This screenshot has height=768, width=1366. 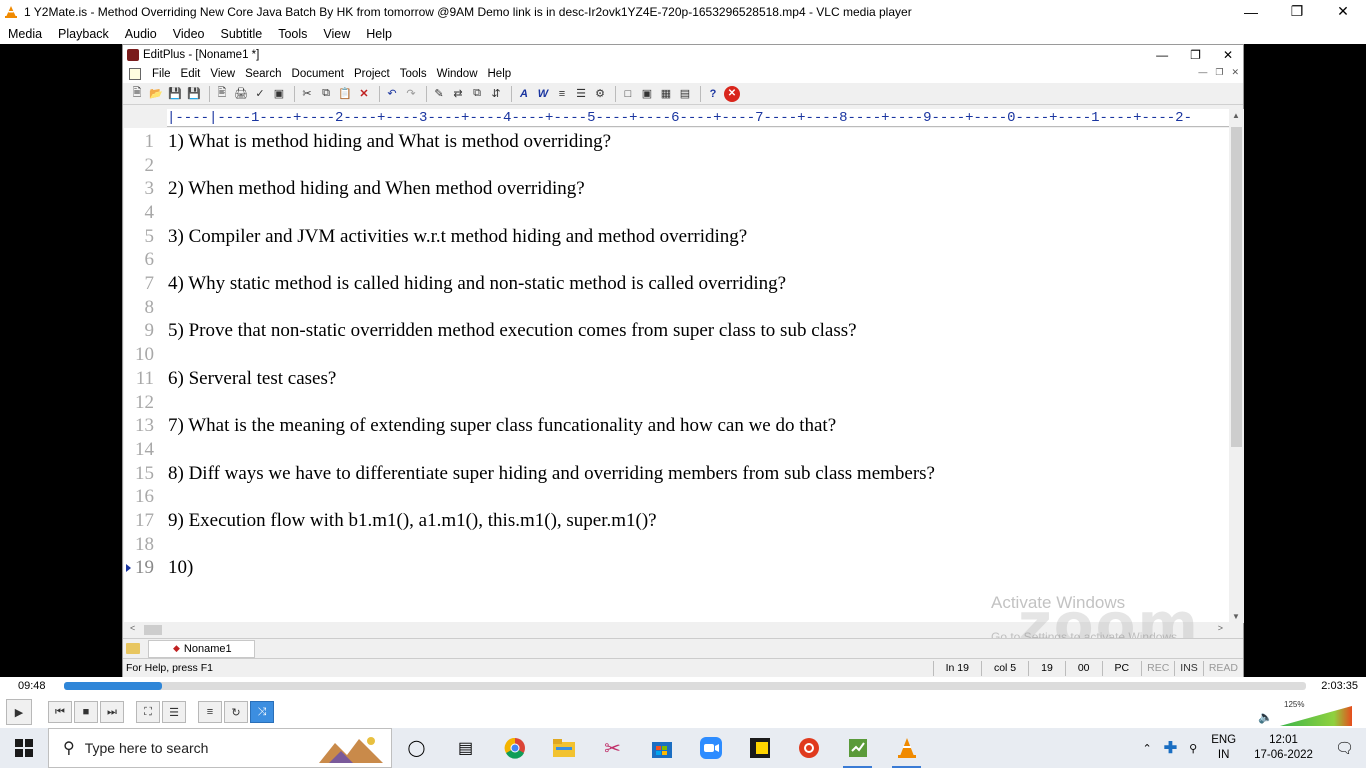 What do you see at coordinates (600, 94) in the screenshot?
I see `settings-icon: ⚙` at bounding box center [600, 94].